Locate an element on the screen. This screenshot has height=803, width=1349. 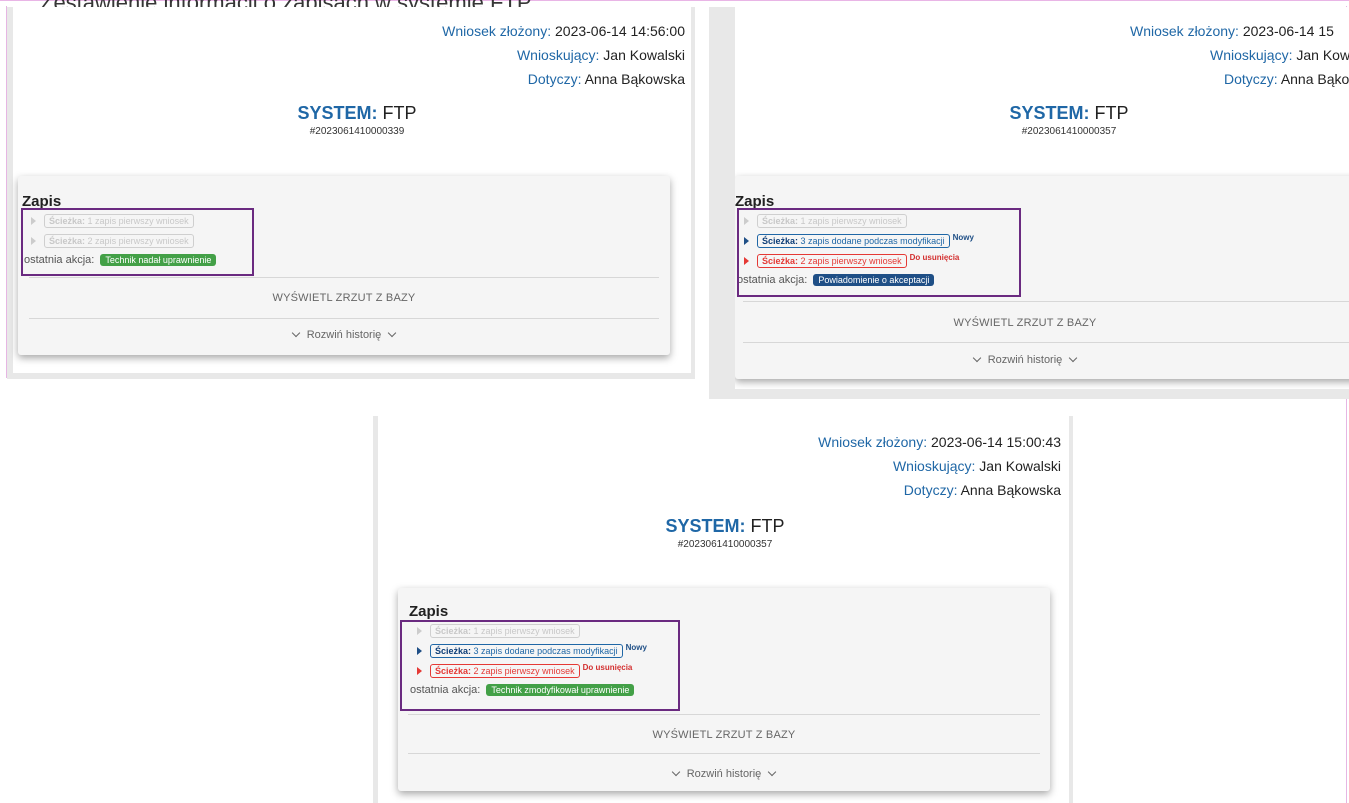
submitted-value: 2023-06-14 14:56:00 is located at coordinates (620, 31).